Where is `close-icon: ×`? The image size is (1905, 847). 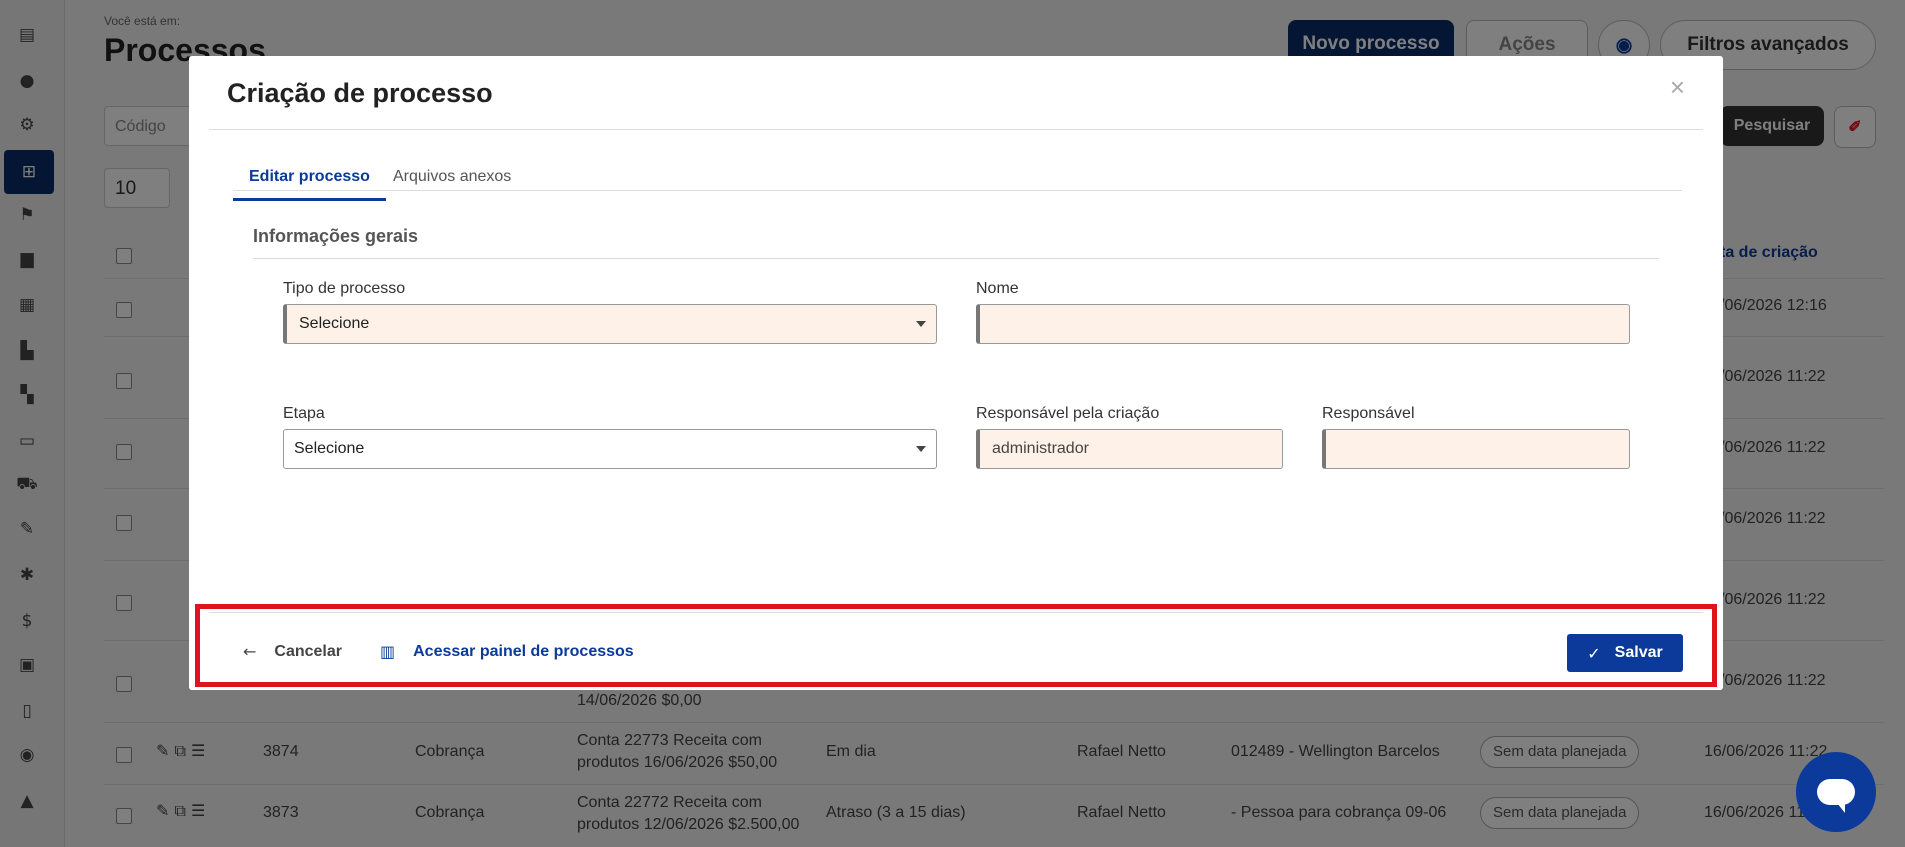
close-icon: × is located at coordinates (1677, 87).